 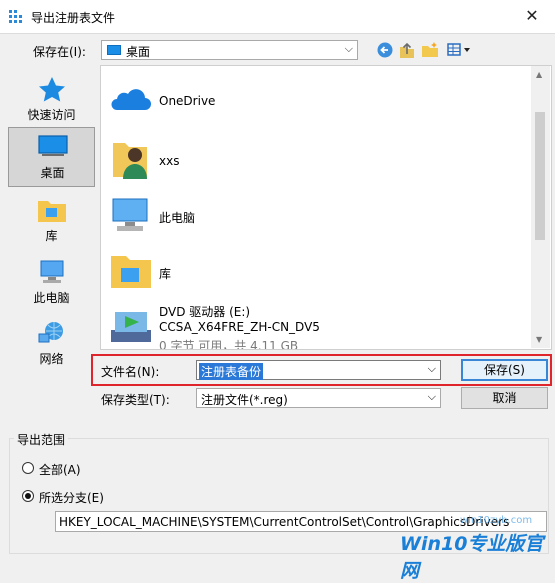 What do you see at coordinates (51, 298) in the screenshot?
I see `place-label: 此电脑` at bounding box center [51, 298].